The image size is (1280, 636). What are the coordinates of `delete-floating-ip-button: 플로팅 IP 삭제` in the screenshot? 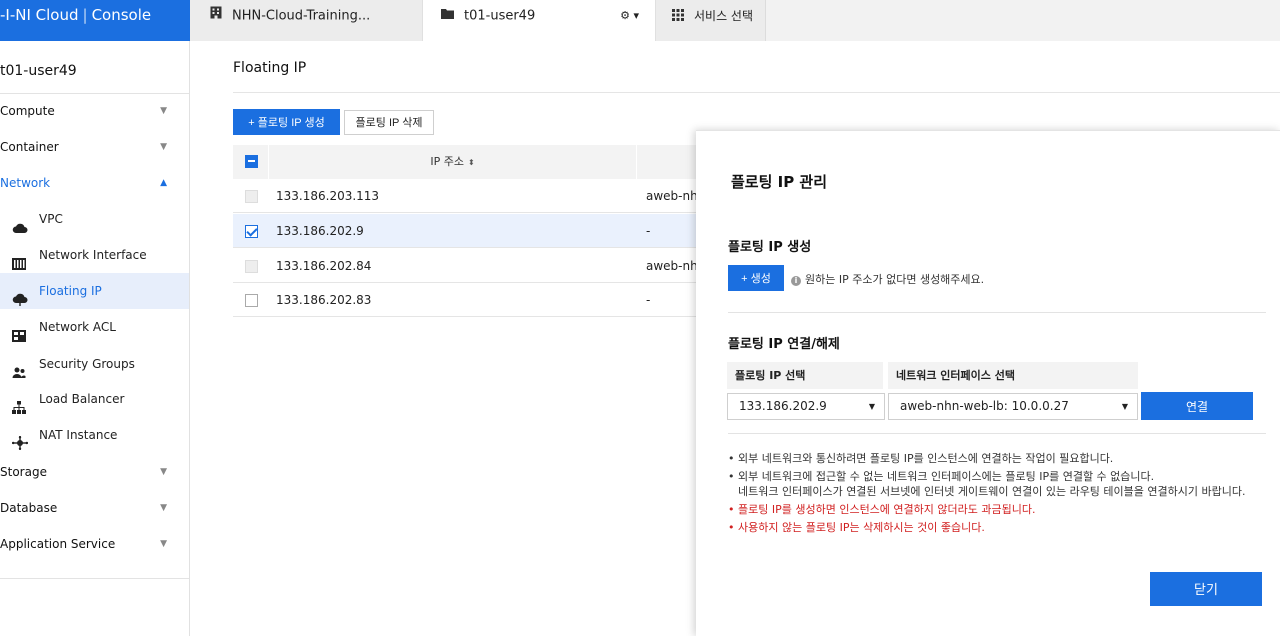 It's located at (389, 122).